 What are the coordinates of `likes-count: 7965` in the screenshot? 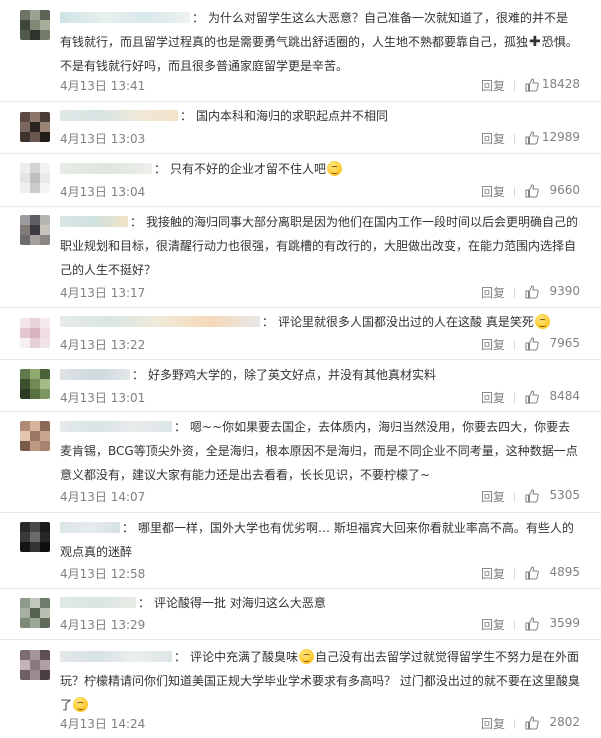 It's located at (564, 343).